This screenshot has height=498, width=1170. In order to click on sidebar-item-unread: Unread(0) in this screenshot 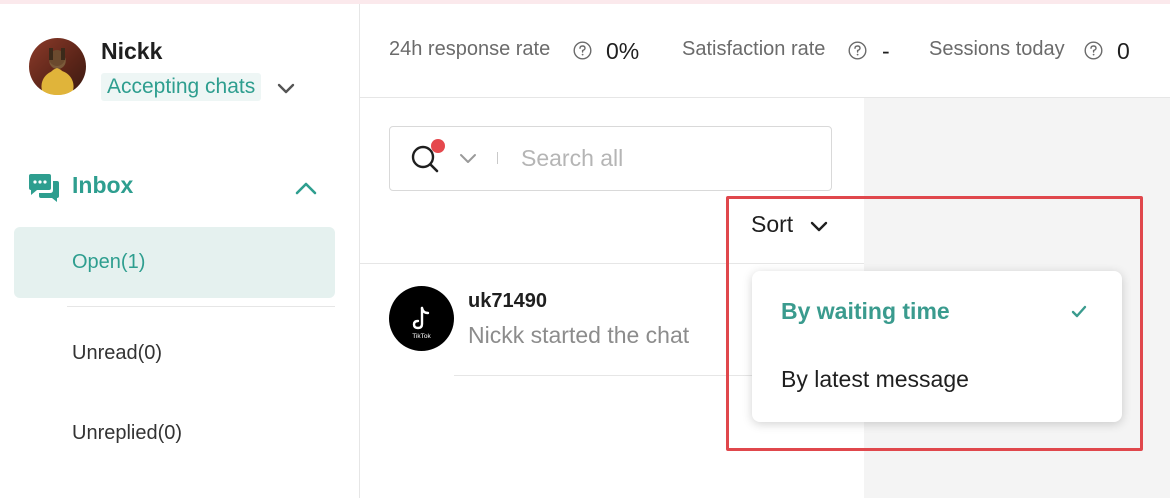, I will do `click(117, 353)`.